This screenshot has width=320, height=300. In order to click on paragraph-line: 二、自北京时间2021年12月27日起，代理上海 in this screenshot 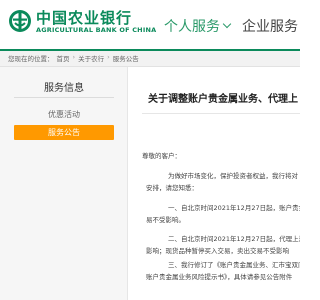, I will do `click(234, 239)`.